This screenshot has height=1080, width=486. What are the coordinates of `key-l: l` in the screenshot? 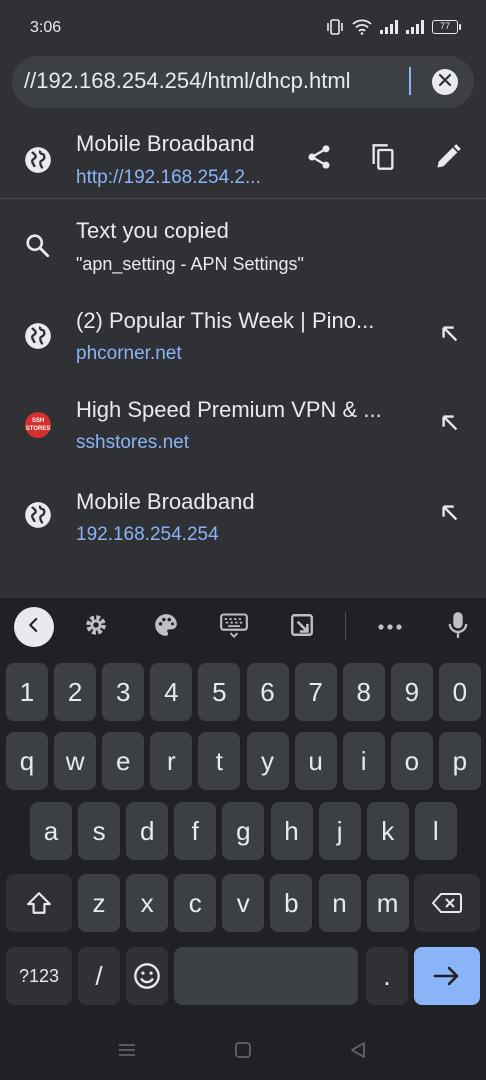 It's located at (435, 831).